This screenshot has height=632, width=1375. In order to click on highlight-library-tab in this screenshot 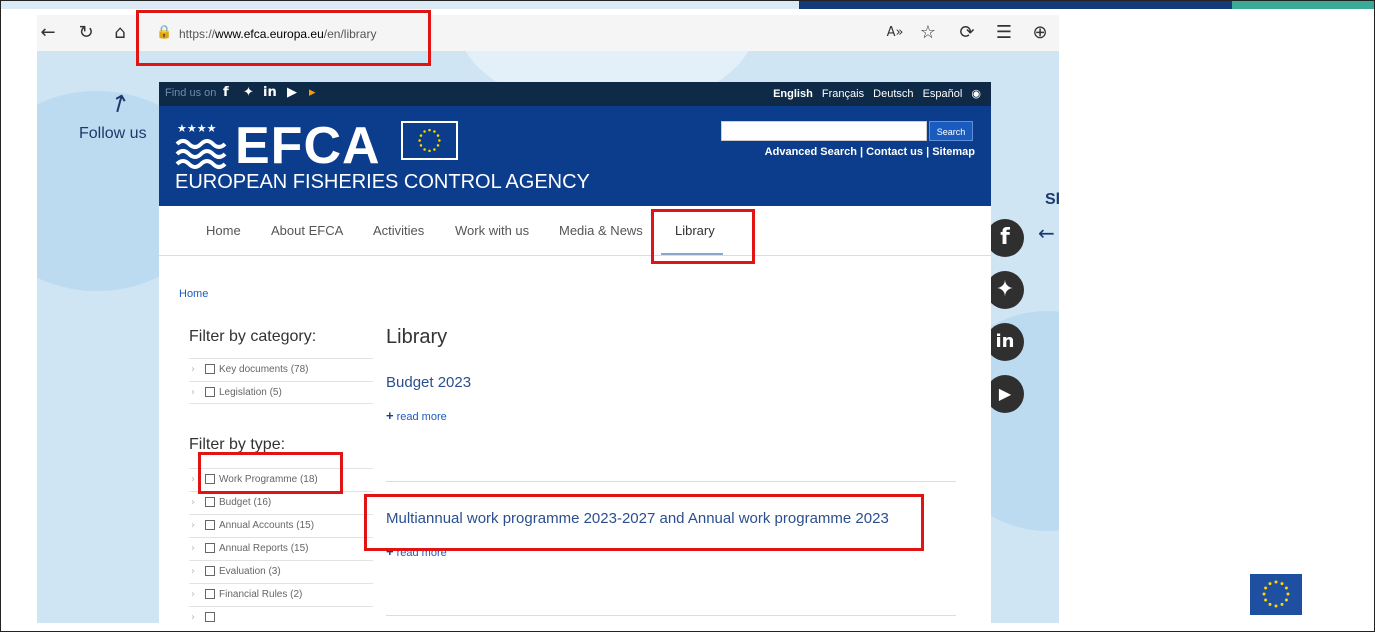, I will do `click(703, 236)`.